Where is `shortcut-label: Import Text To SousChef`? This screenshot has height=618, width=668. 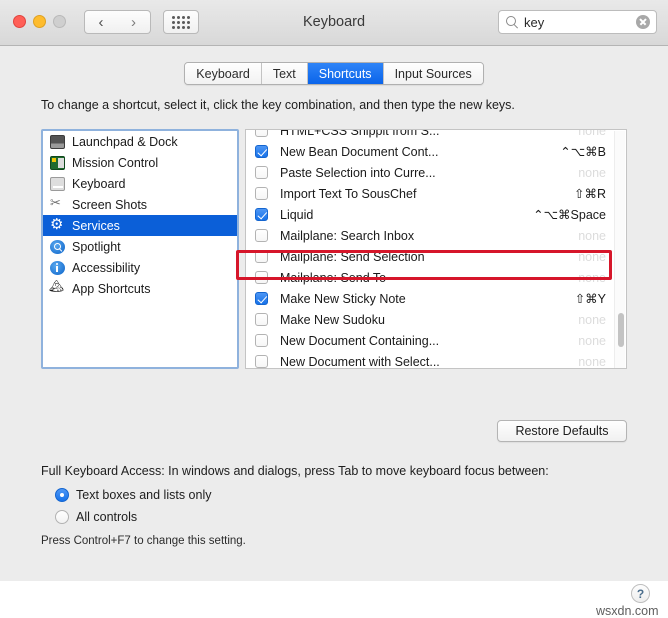
shortcut-label: Import Text To SousChef is located at coordinates (348, 193).